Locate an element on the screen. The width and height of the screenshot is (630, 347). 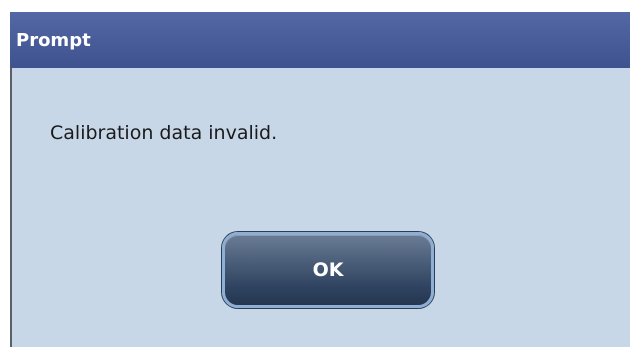
ok-button-label: OK is located at coordinates (328, 270).